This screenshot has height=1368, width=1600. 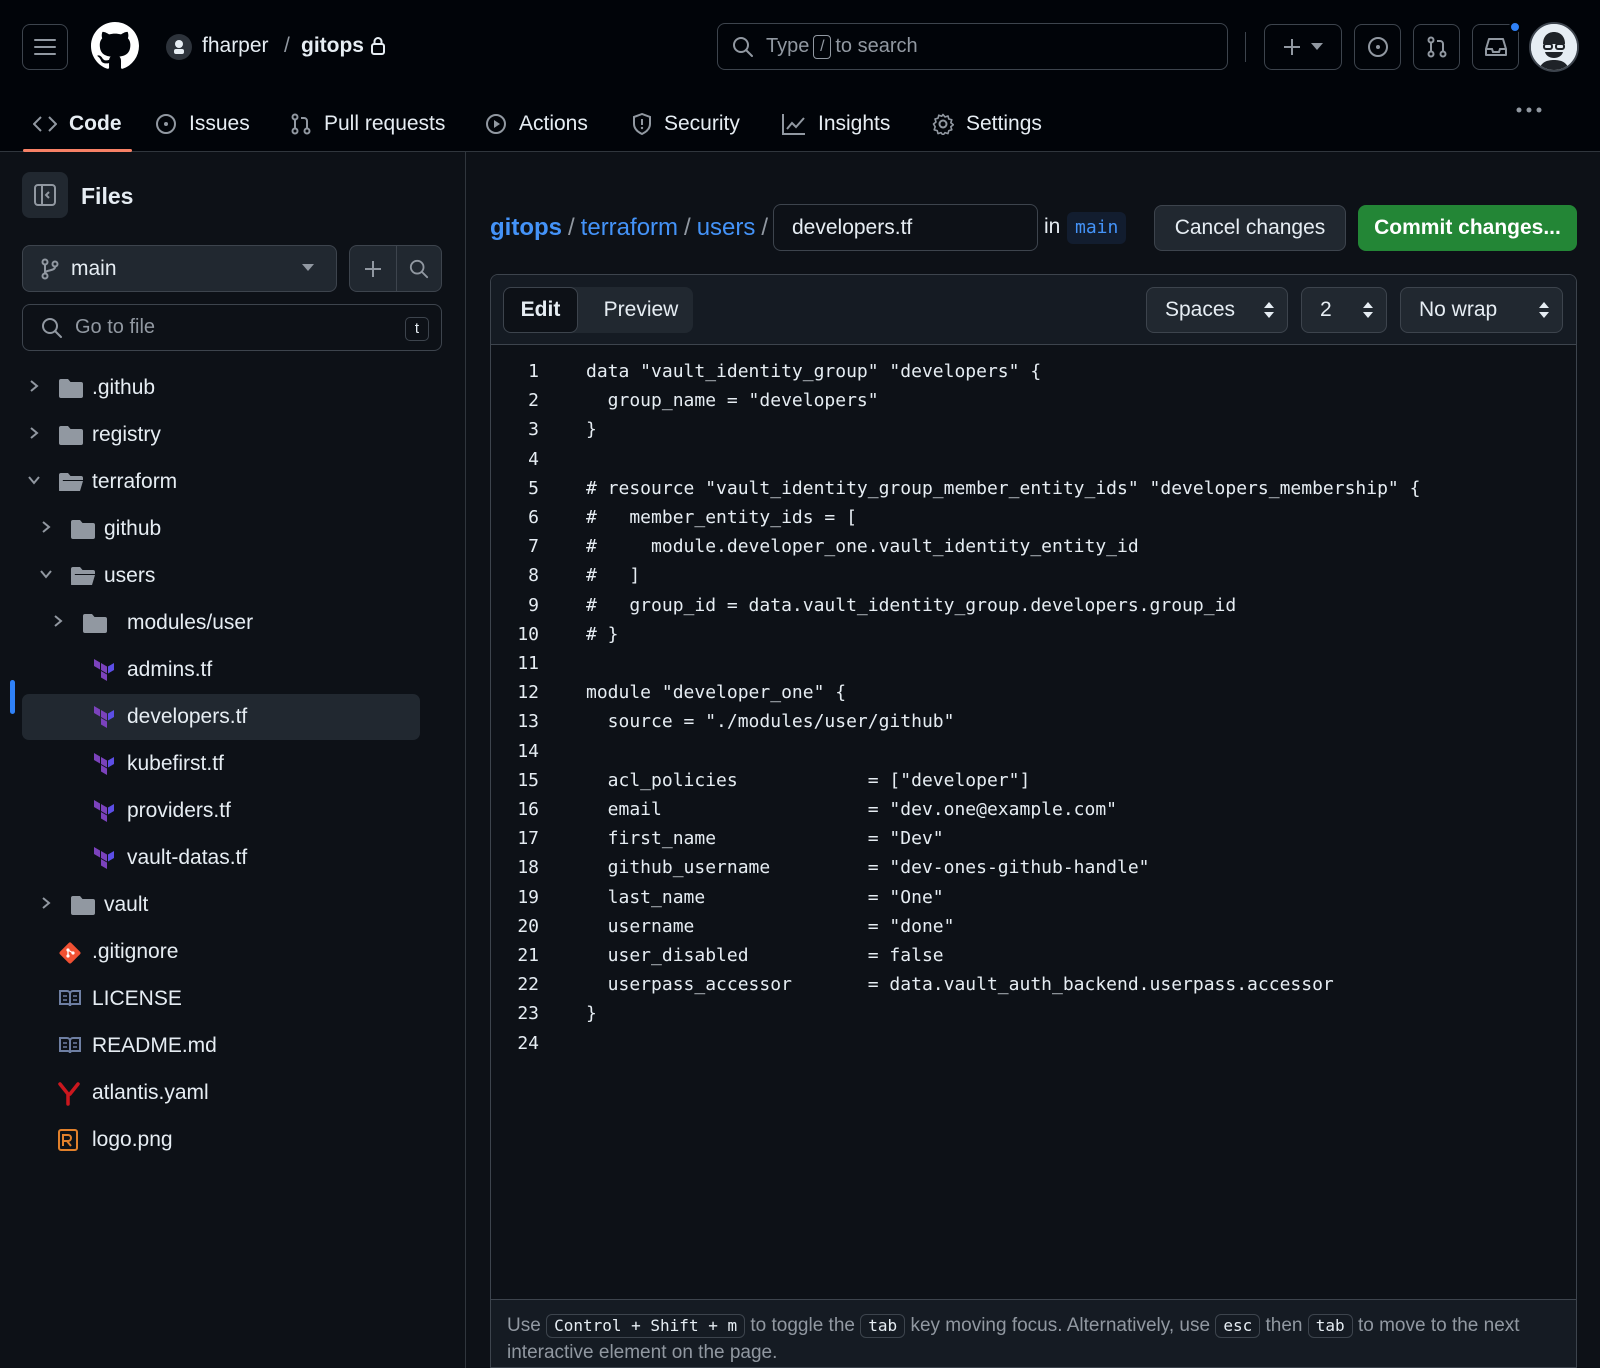 What do you see at coordinates (536, 124) in the screenshot?
I see `tab-actions: Actions` at bounding box center [536, 124].